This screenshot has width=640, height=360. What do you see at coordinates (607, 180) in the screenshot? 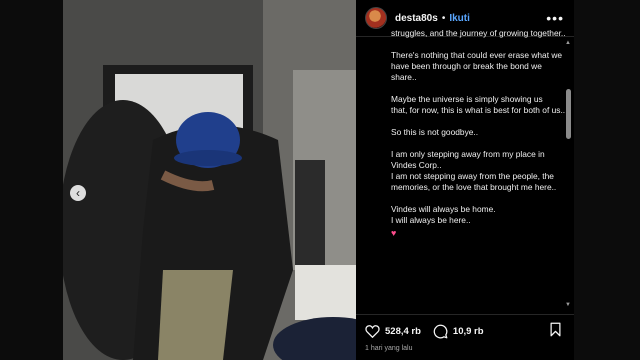
I see `page-background` at bounding box center [607, 180].